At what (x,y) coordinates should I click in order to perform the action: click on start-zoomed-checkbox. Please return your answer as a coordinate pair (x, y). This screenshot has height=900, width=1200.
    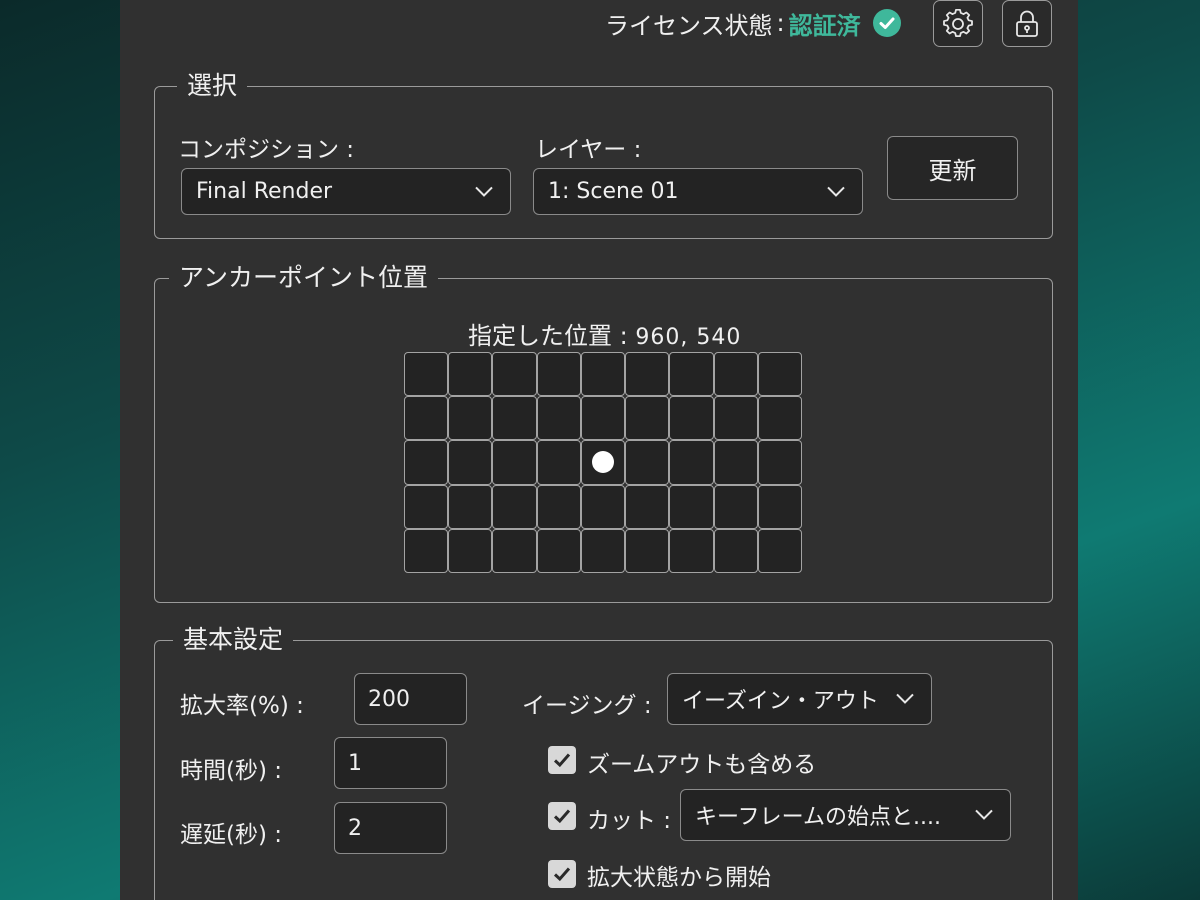
    Looking at the image, I should click on (562, 874).